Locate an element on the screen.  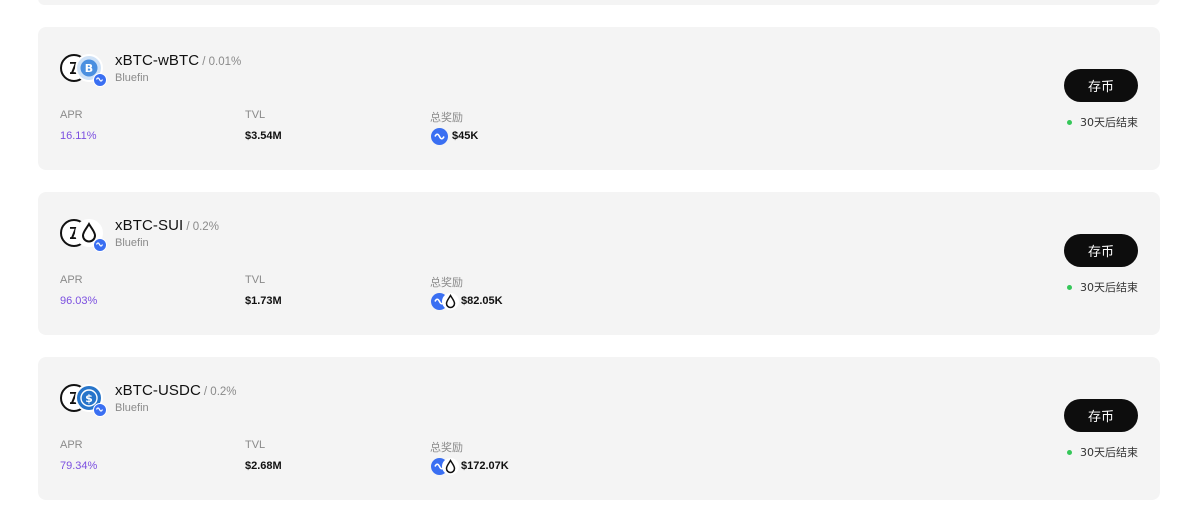
tvl-value: $1.73M is located at coordinates (263, 301).